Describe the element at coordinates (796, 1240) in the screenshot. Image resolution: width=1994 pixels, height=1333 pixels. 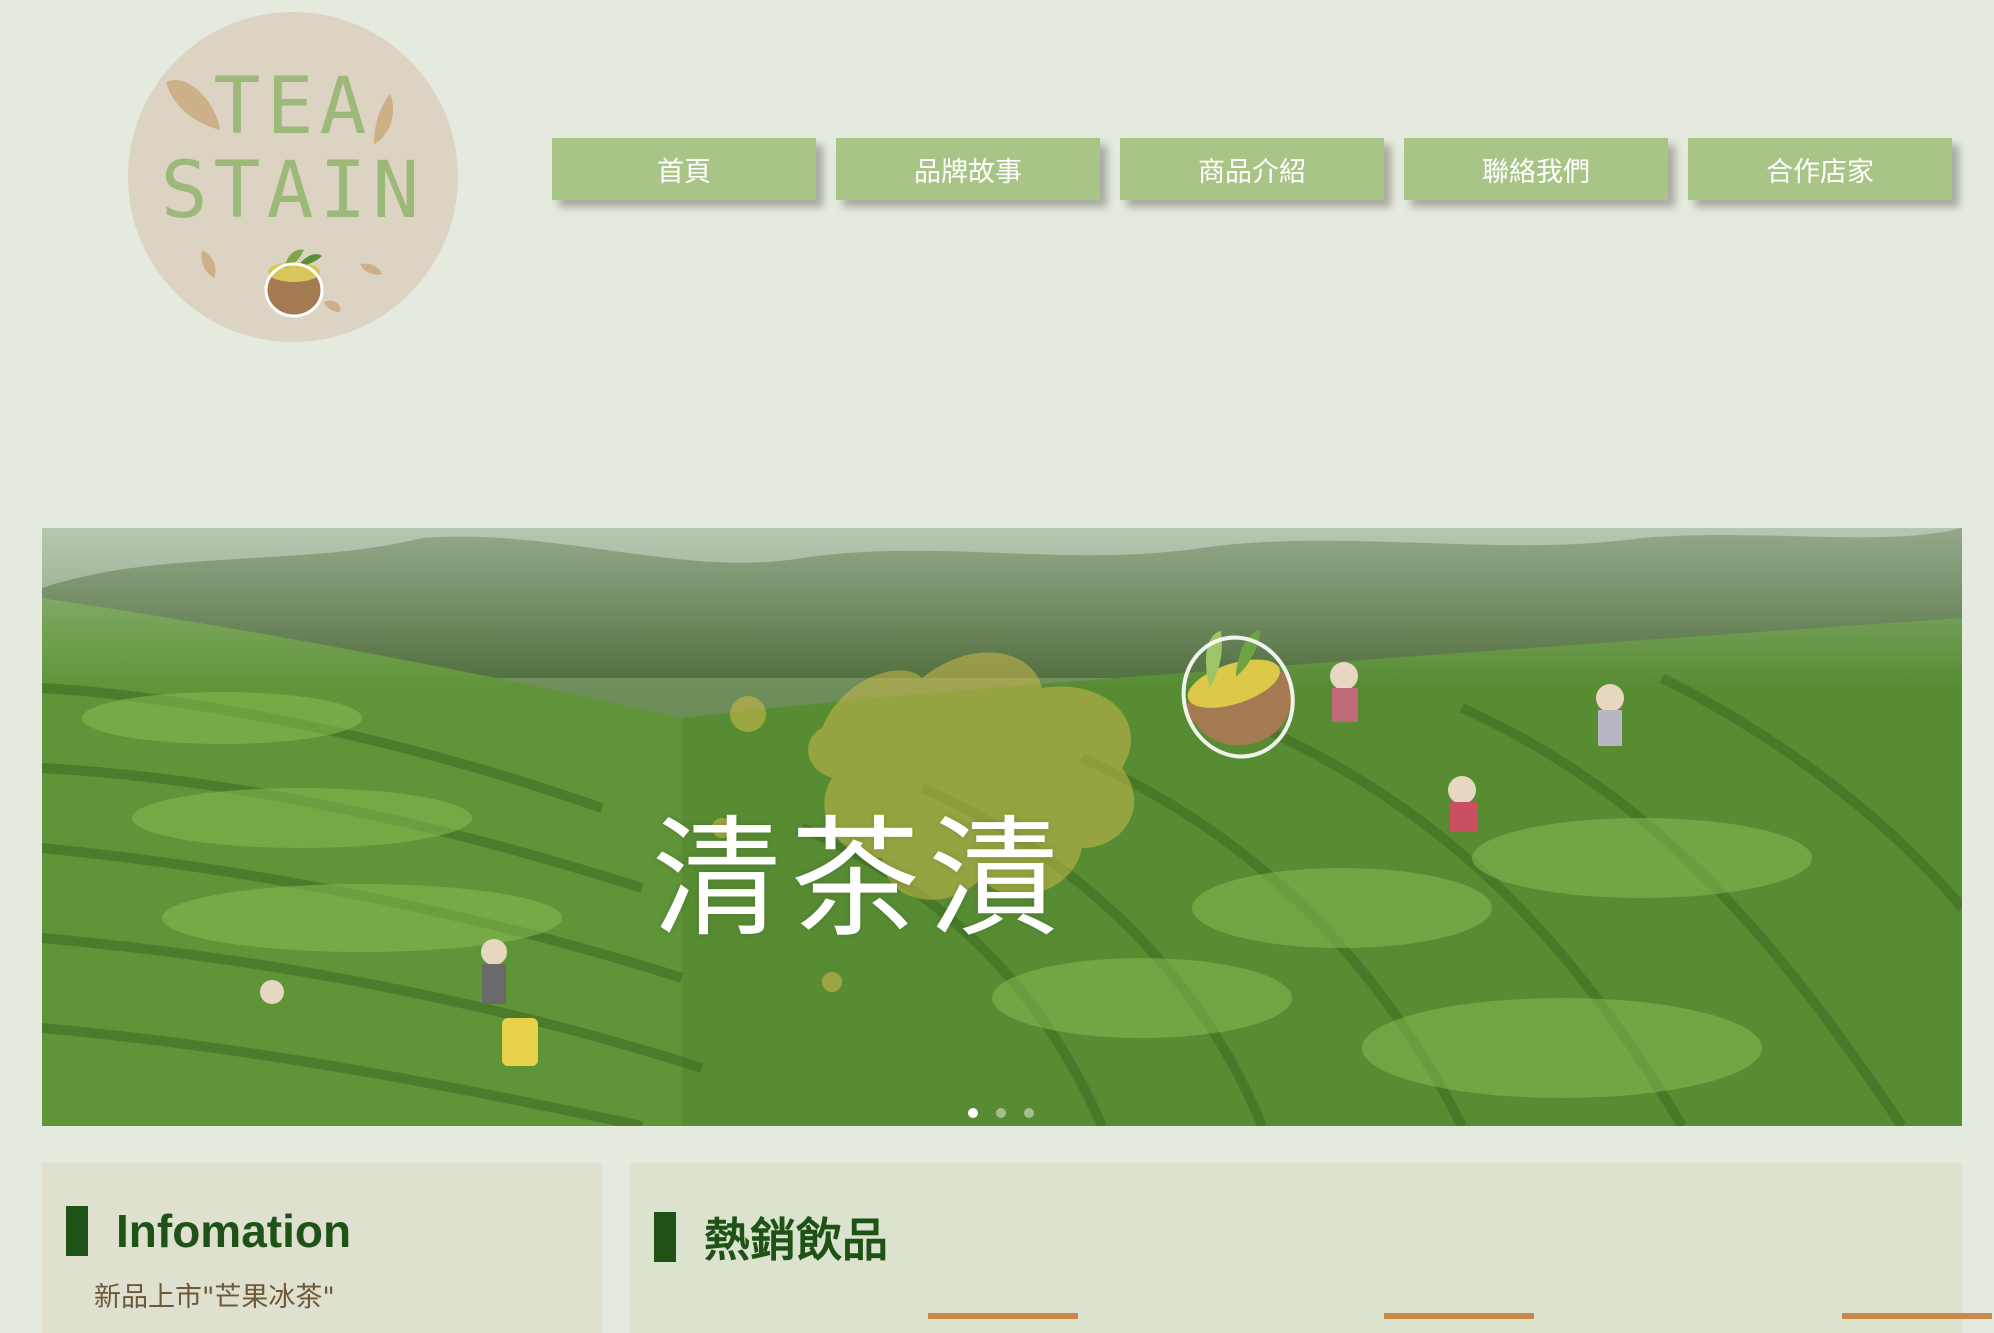
I see `hot-drinks-title: 熱銷飲品` at that location.